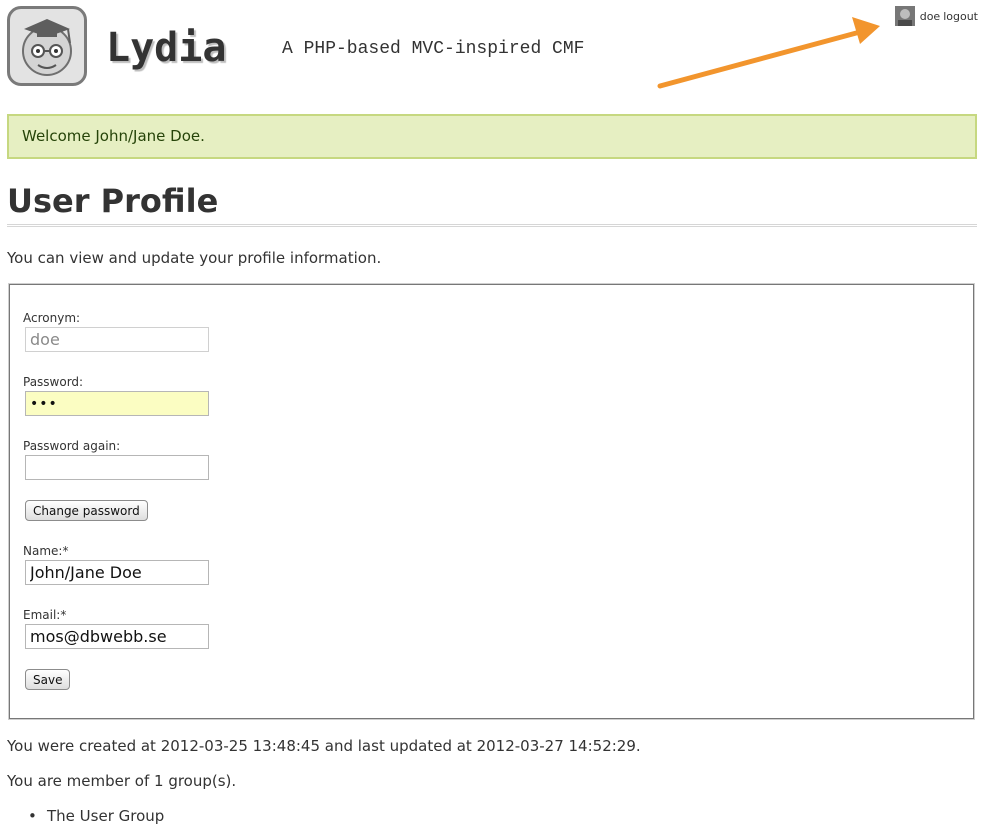 Image resolution: width=989 pixels, height=833 pixels. I want to click on lydia-logo-icon, so click(47, 46).